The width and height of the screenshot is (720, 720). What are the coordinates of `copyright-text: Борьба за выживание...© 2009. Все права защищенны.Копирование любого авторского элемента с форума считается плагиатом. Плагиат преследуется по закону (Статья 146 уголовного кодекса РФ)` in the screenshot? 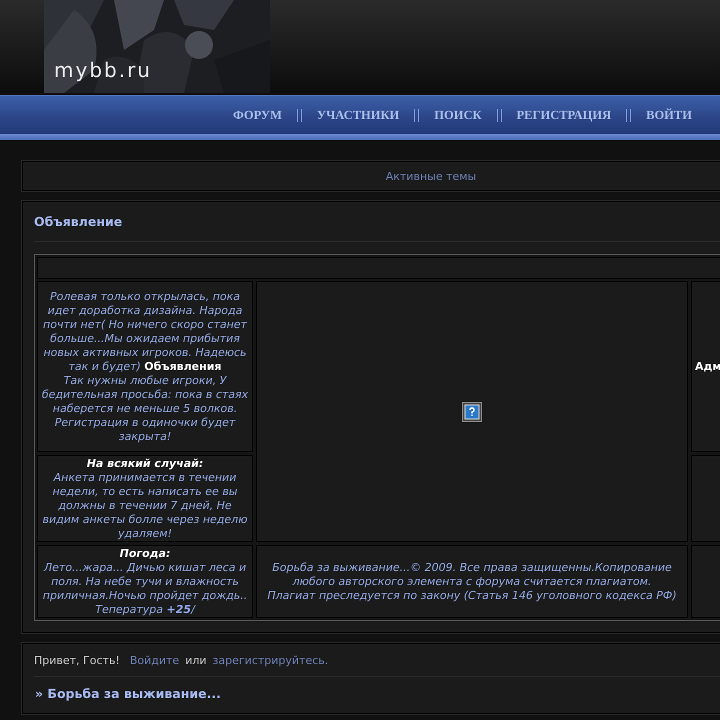 It's located at (472, 581).